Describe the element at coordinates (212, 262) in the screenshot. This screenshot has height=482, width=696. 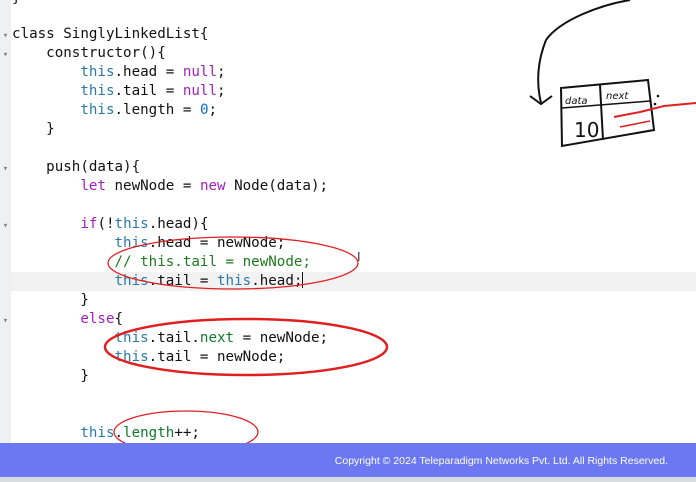
I see `code-token: // this.tail = newNode;` at that location.